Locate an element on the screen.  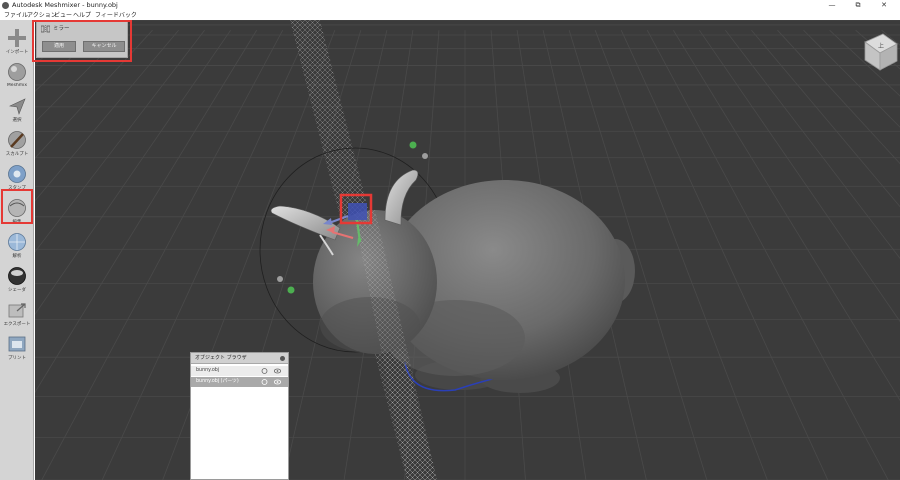
tool-export: エクスポート is located at coordinates (17, 316).